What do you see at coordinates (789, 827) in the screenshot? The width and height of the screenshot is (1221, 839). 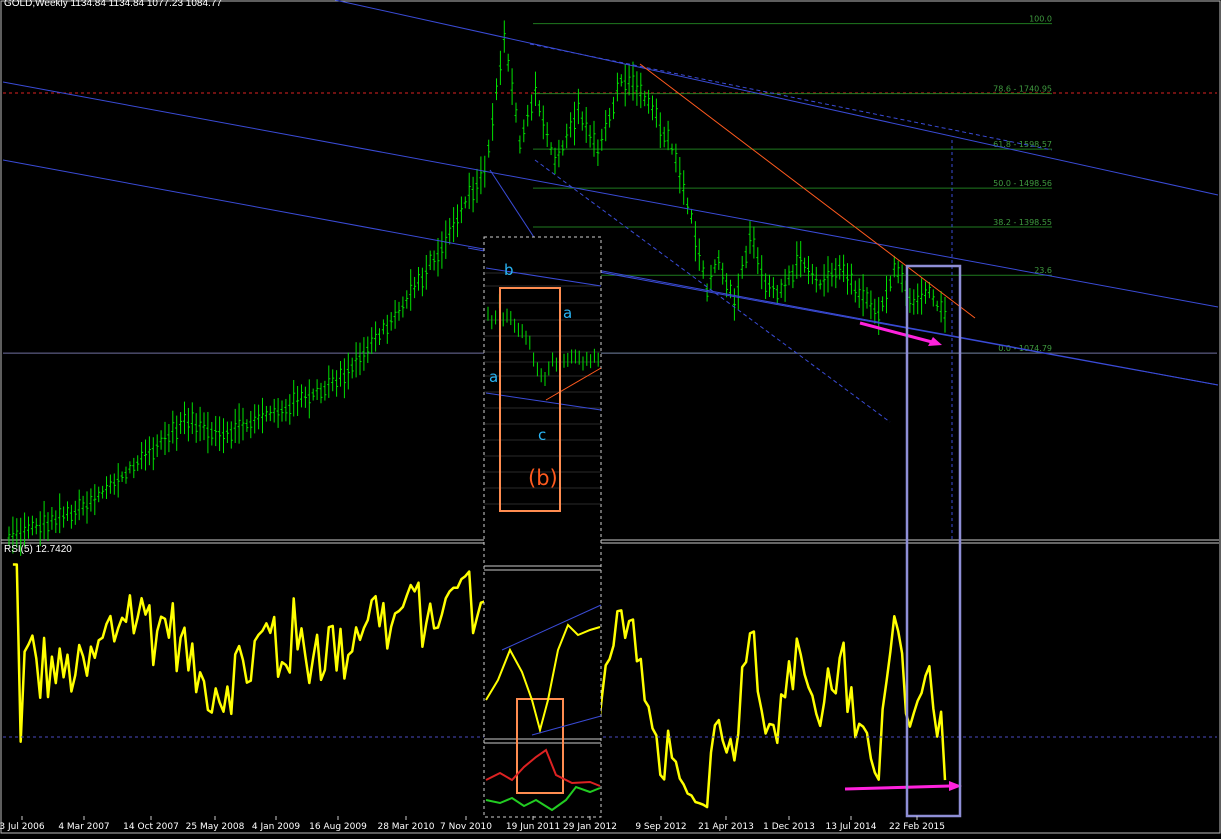 I see `x-tick-label-12: 1 Dec 2013` at bounding box center [789, 827].